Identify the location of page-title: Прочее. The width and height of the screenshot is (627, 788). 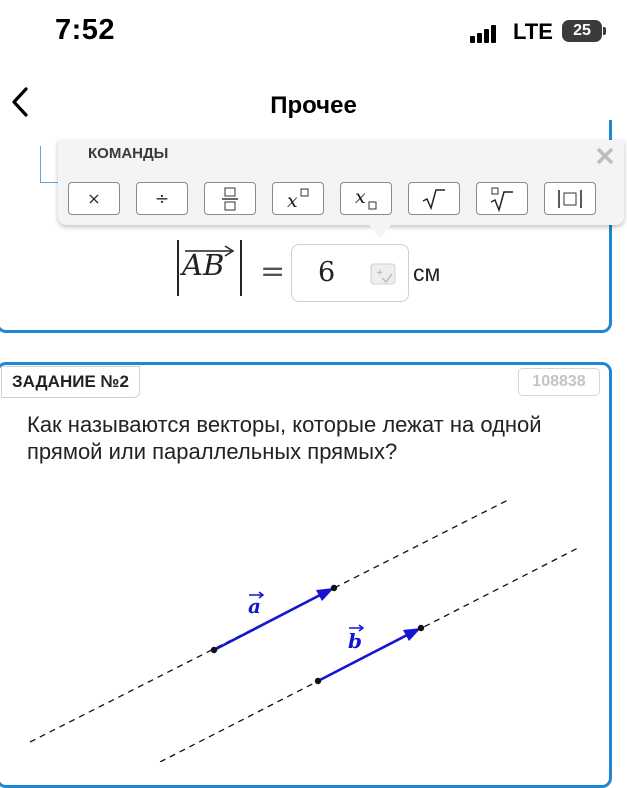
(313, 105).